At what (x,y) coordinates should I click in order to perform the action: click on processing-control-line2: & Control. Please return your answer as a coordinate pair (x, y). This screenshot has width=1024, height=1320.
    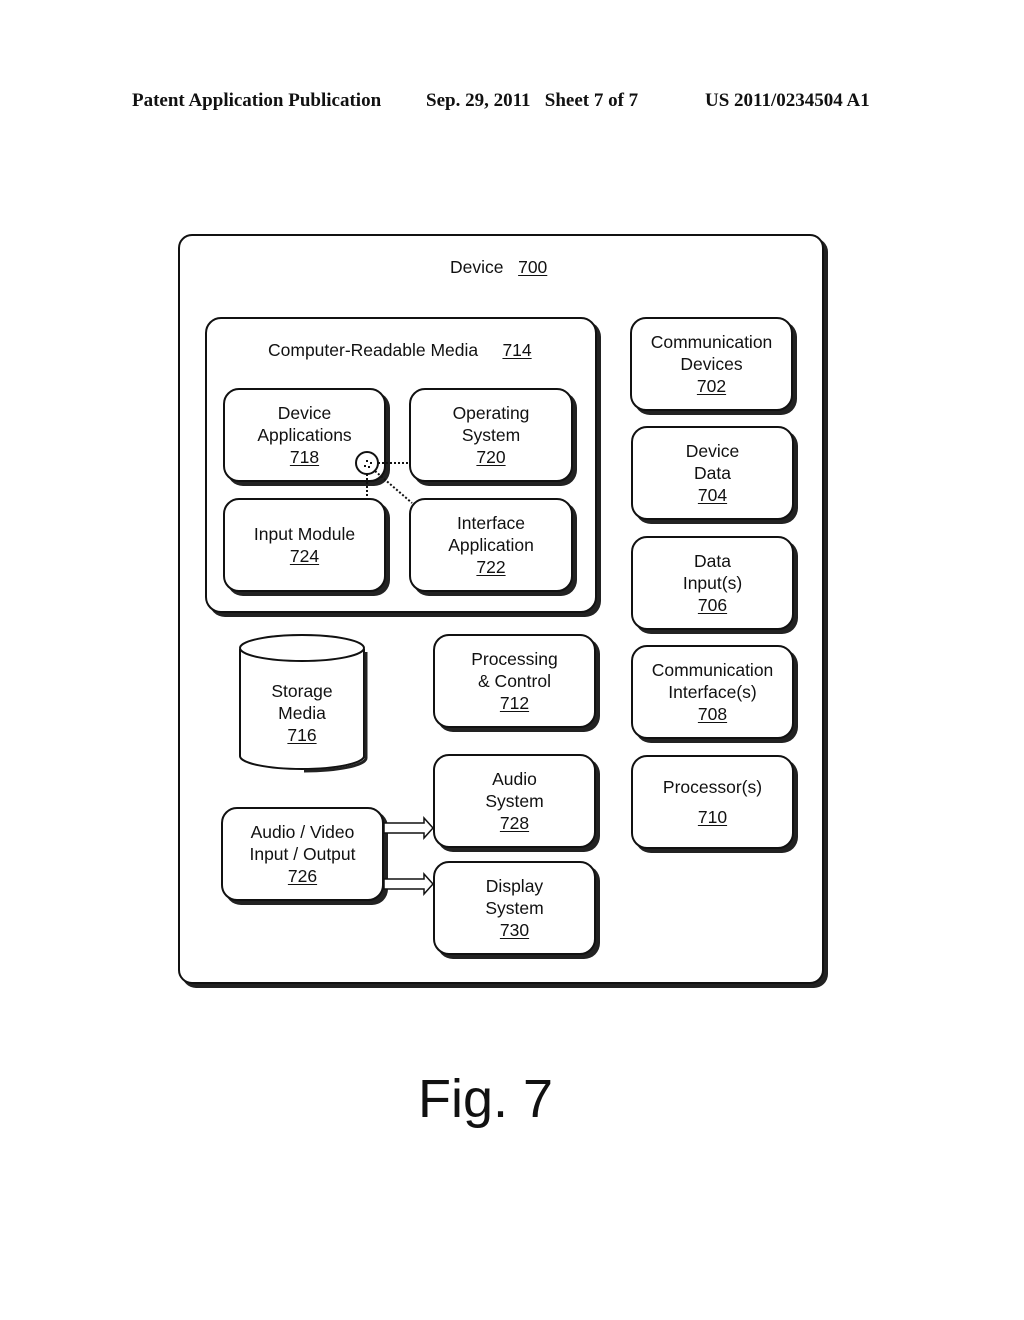
    Looking at the image, I should click on (514, 681).